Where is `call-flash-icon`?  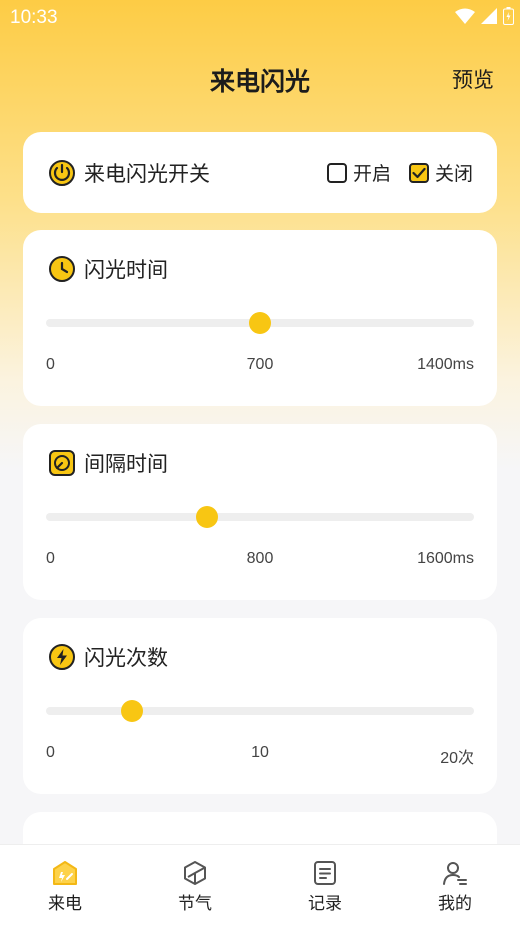 call-flash-icon is located at coordinates (65, 873).